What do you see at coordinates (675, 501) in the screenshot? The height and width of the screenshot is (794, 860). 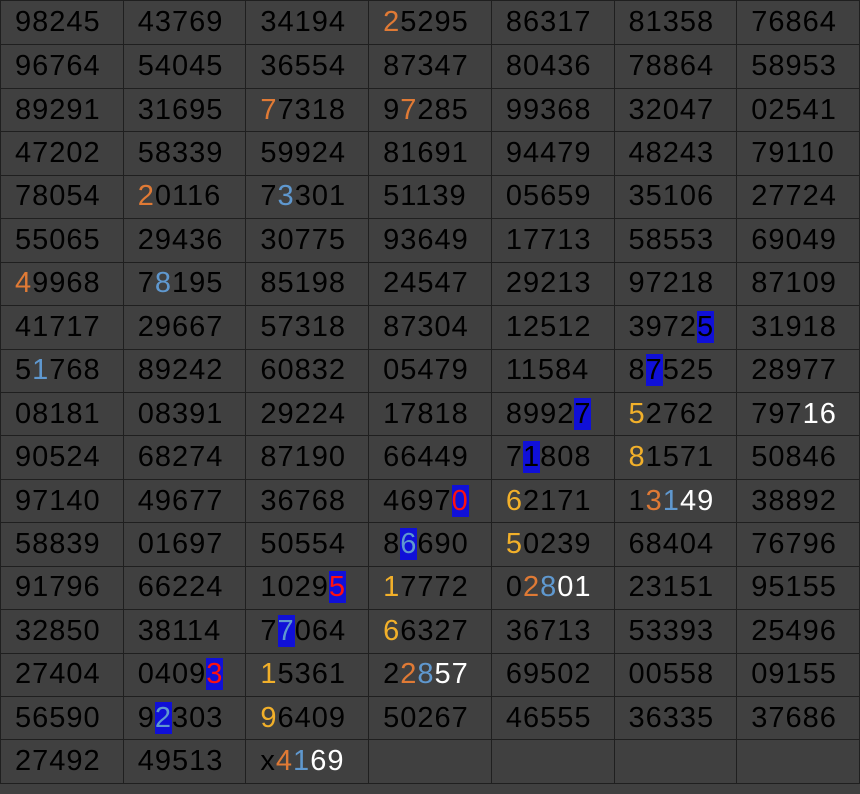 I see `grid-cell: 13149` at bounding box center [675, 501].